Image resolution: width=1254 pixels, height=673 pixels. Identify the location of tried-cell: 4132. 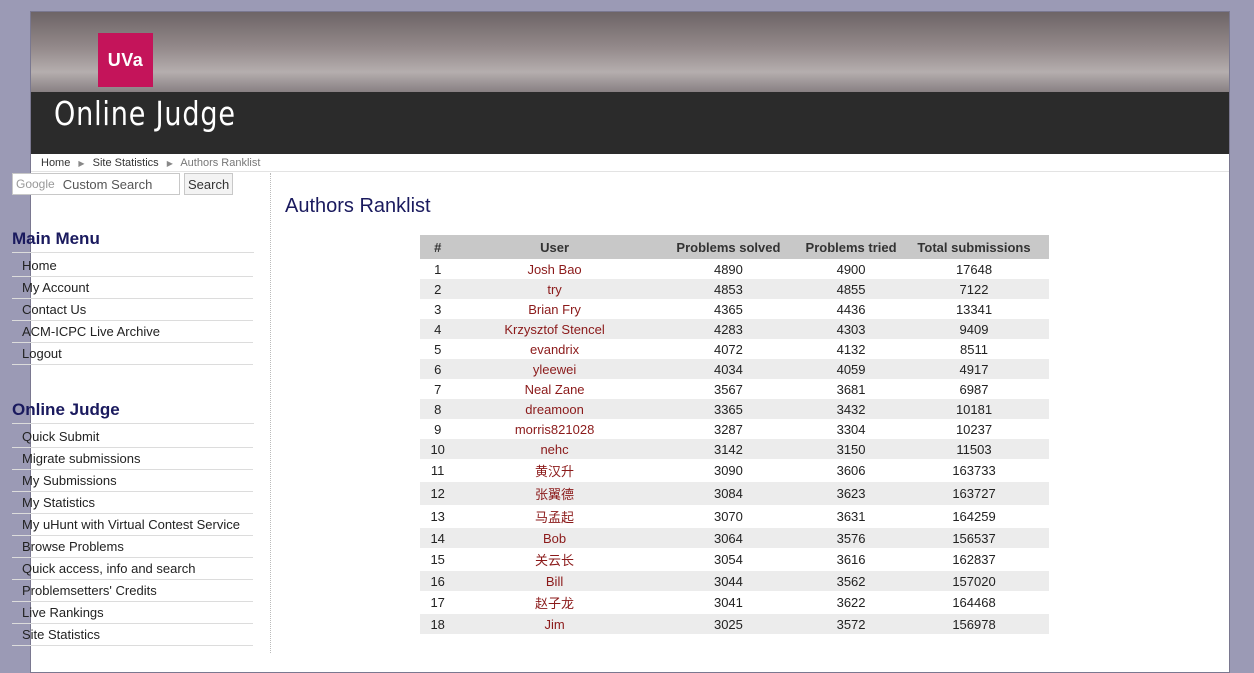
(851, 349).